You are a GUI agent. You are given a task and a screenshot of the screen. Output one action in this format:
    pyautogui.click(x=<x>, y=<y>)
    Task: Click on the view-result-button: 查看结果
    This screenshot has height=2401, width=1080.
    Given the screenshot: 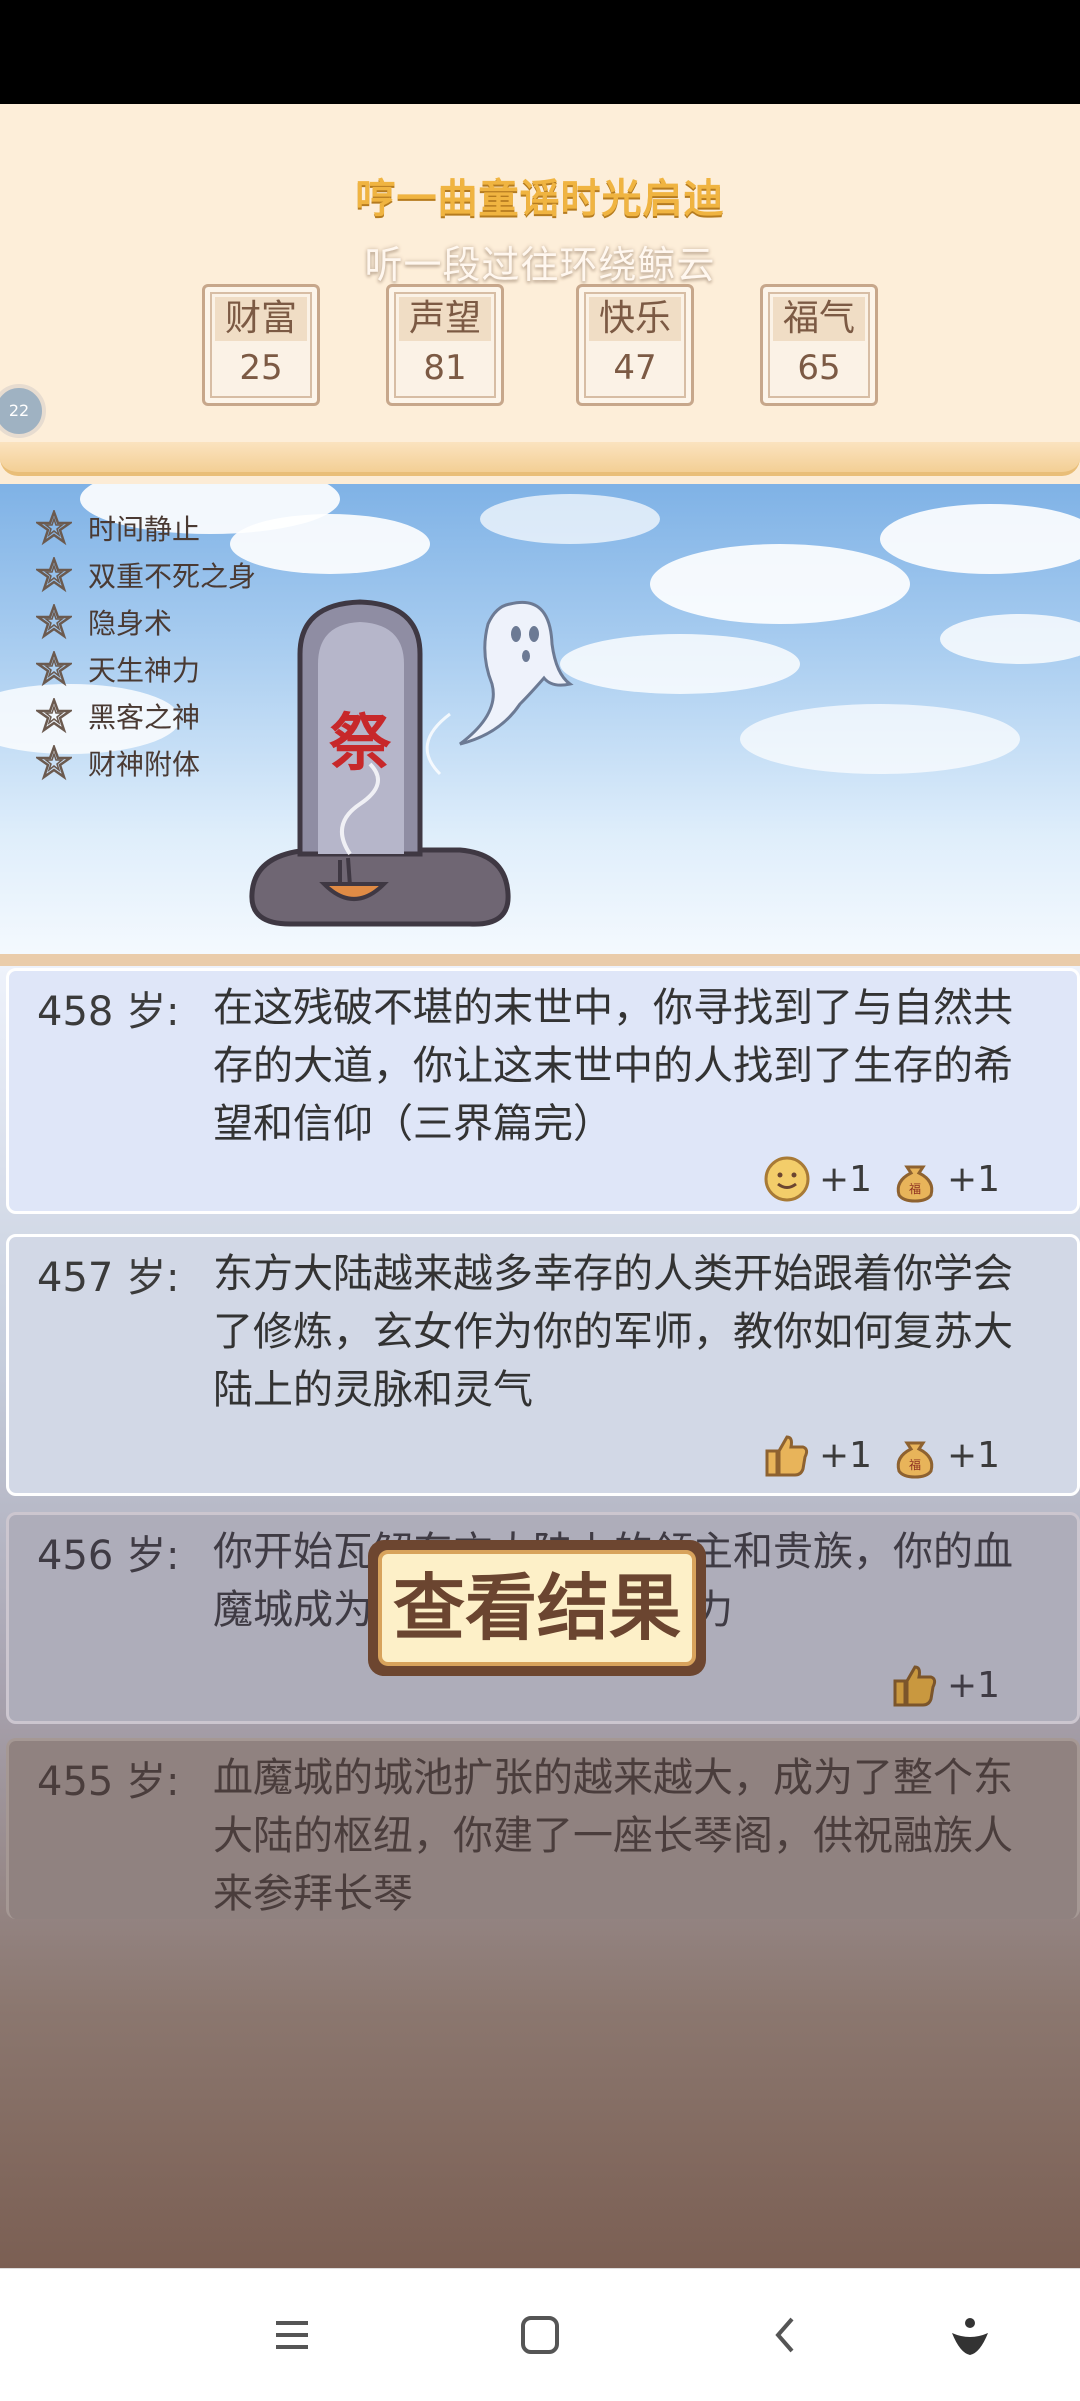 What is the action you would take?
    pyautogui.click(x=537, y=1608)
    